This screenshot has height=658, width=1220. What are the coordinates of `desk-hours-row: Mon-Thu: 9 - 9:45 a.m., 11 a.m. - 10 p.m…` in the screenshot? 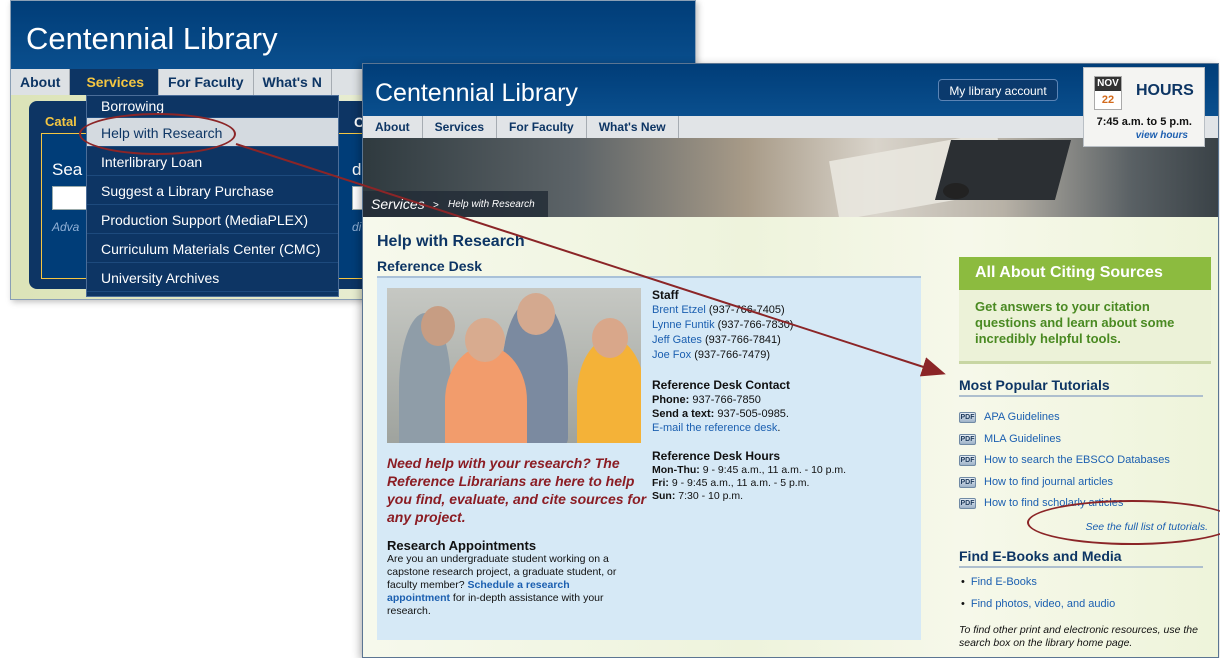 It's located at (749, 470).